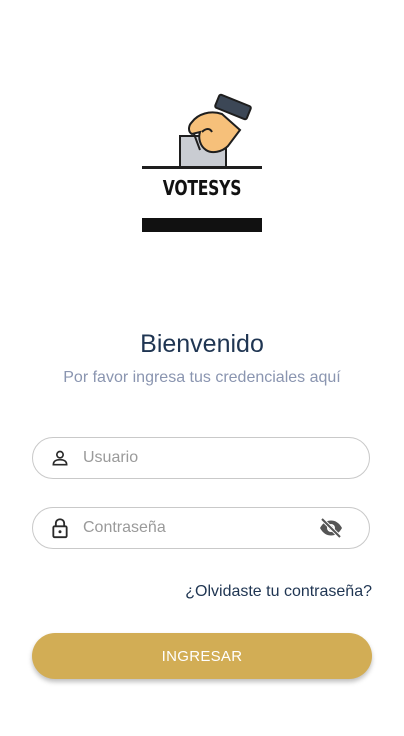 This screenshot has height=736, width=404. What do you see at coordinates (60, 458) in the screenshot?
I see `person-icon` at bounding box center [60, 458].